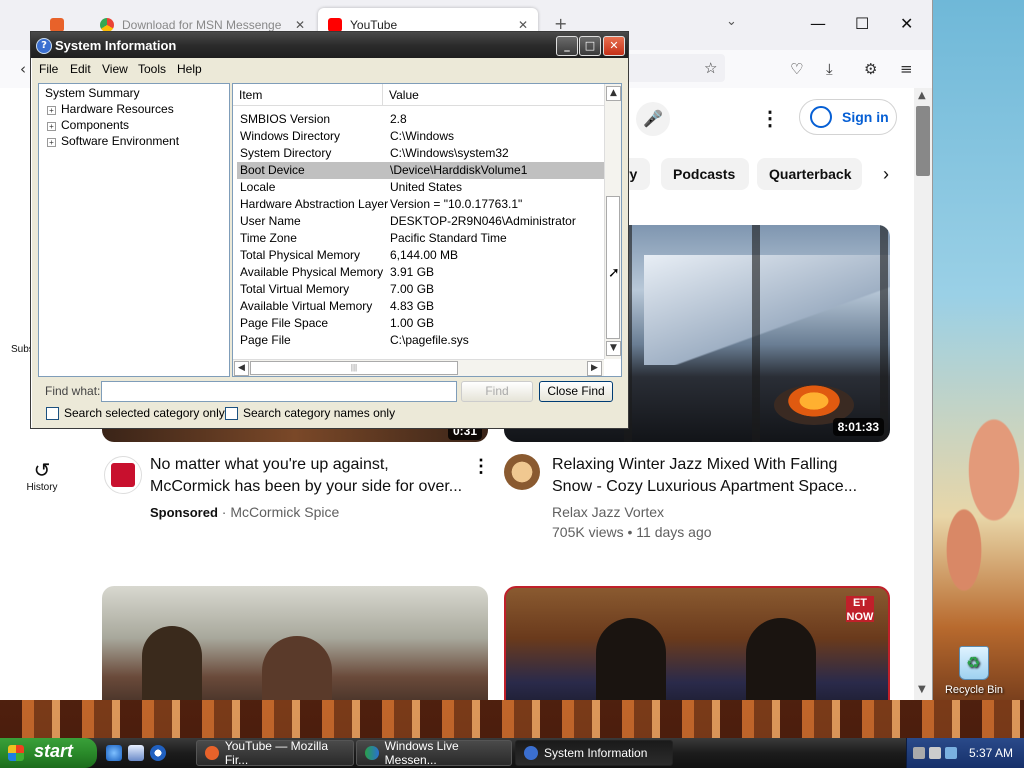  I want to click on menu-file: File, so click(48, 69).